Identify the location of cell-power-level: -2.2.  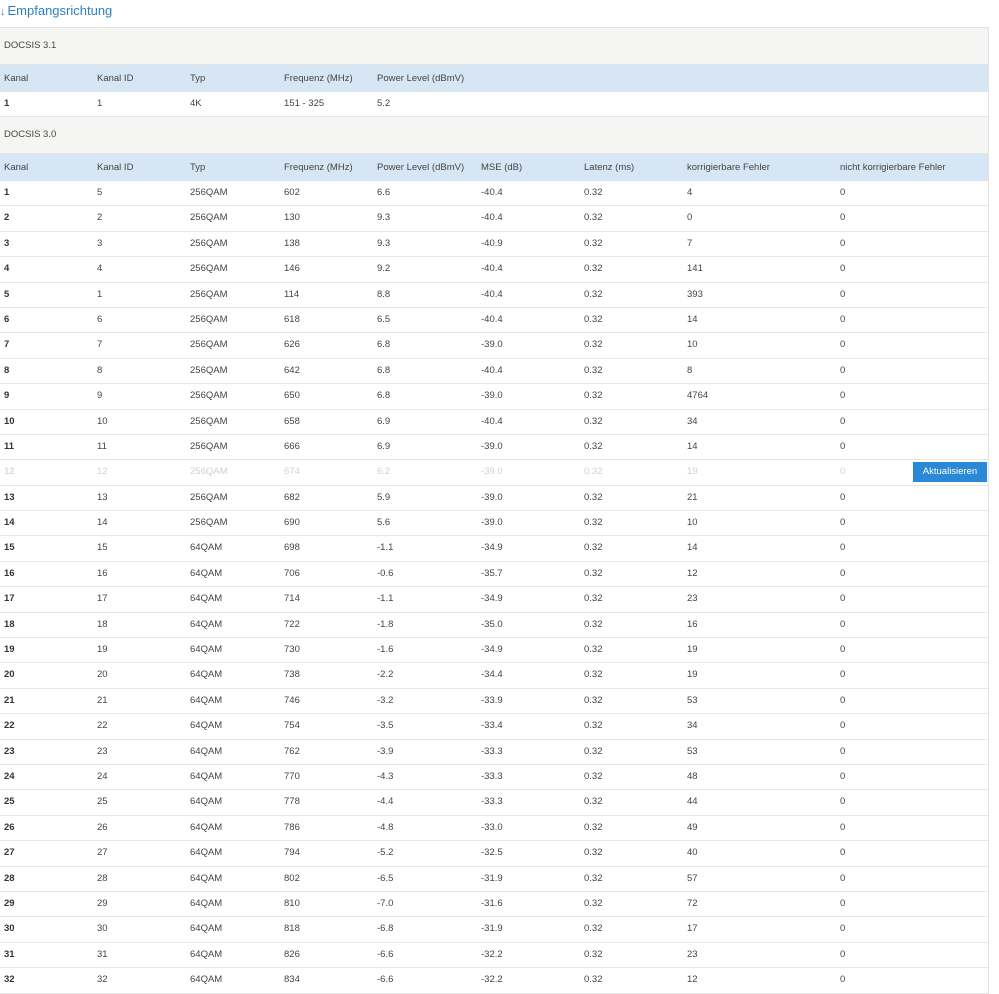
(385, 675).